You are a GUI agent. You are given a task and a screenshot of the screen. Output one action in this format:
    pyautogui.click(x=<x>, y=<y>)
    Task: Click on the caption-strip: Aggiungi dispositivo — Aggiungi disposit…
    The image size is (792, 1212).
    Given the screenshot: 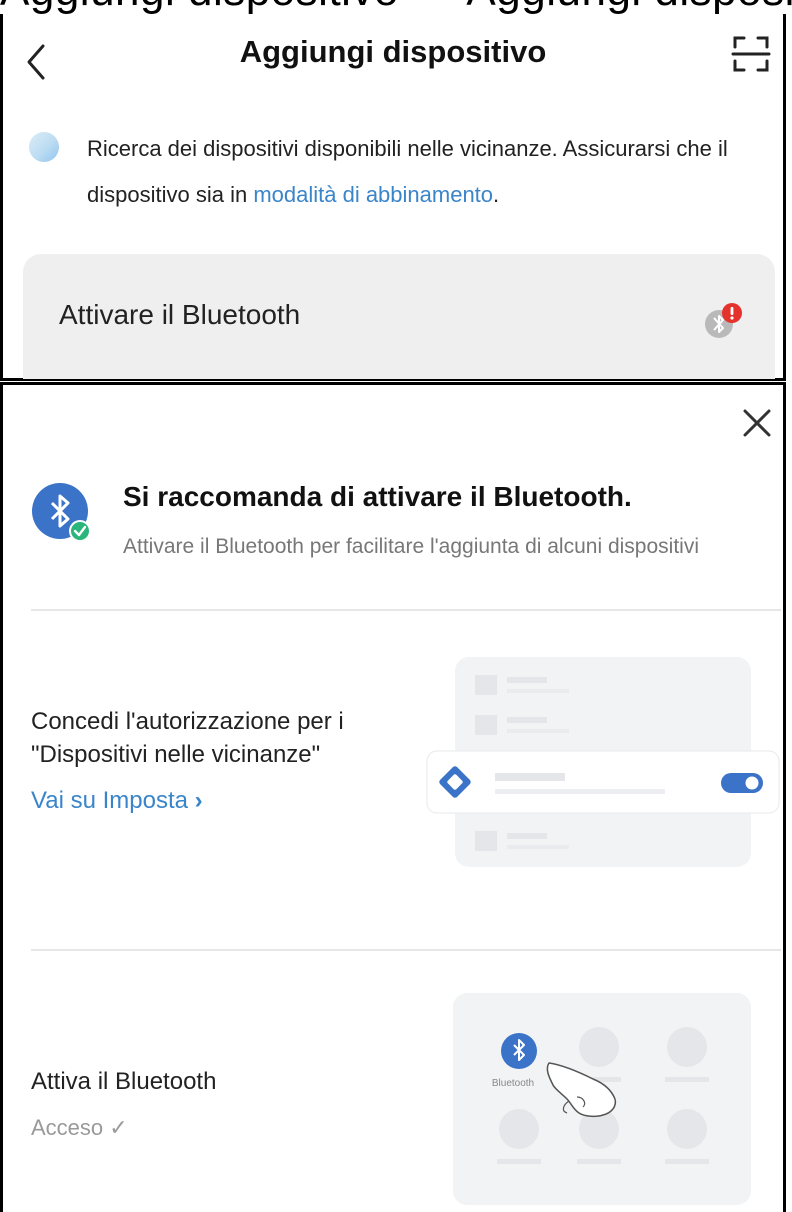 What is the action you would take?
    pyautogui.click(x=396, y=7)
    